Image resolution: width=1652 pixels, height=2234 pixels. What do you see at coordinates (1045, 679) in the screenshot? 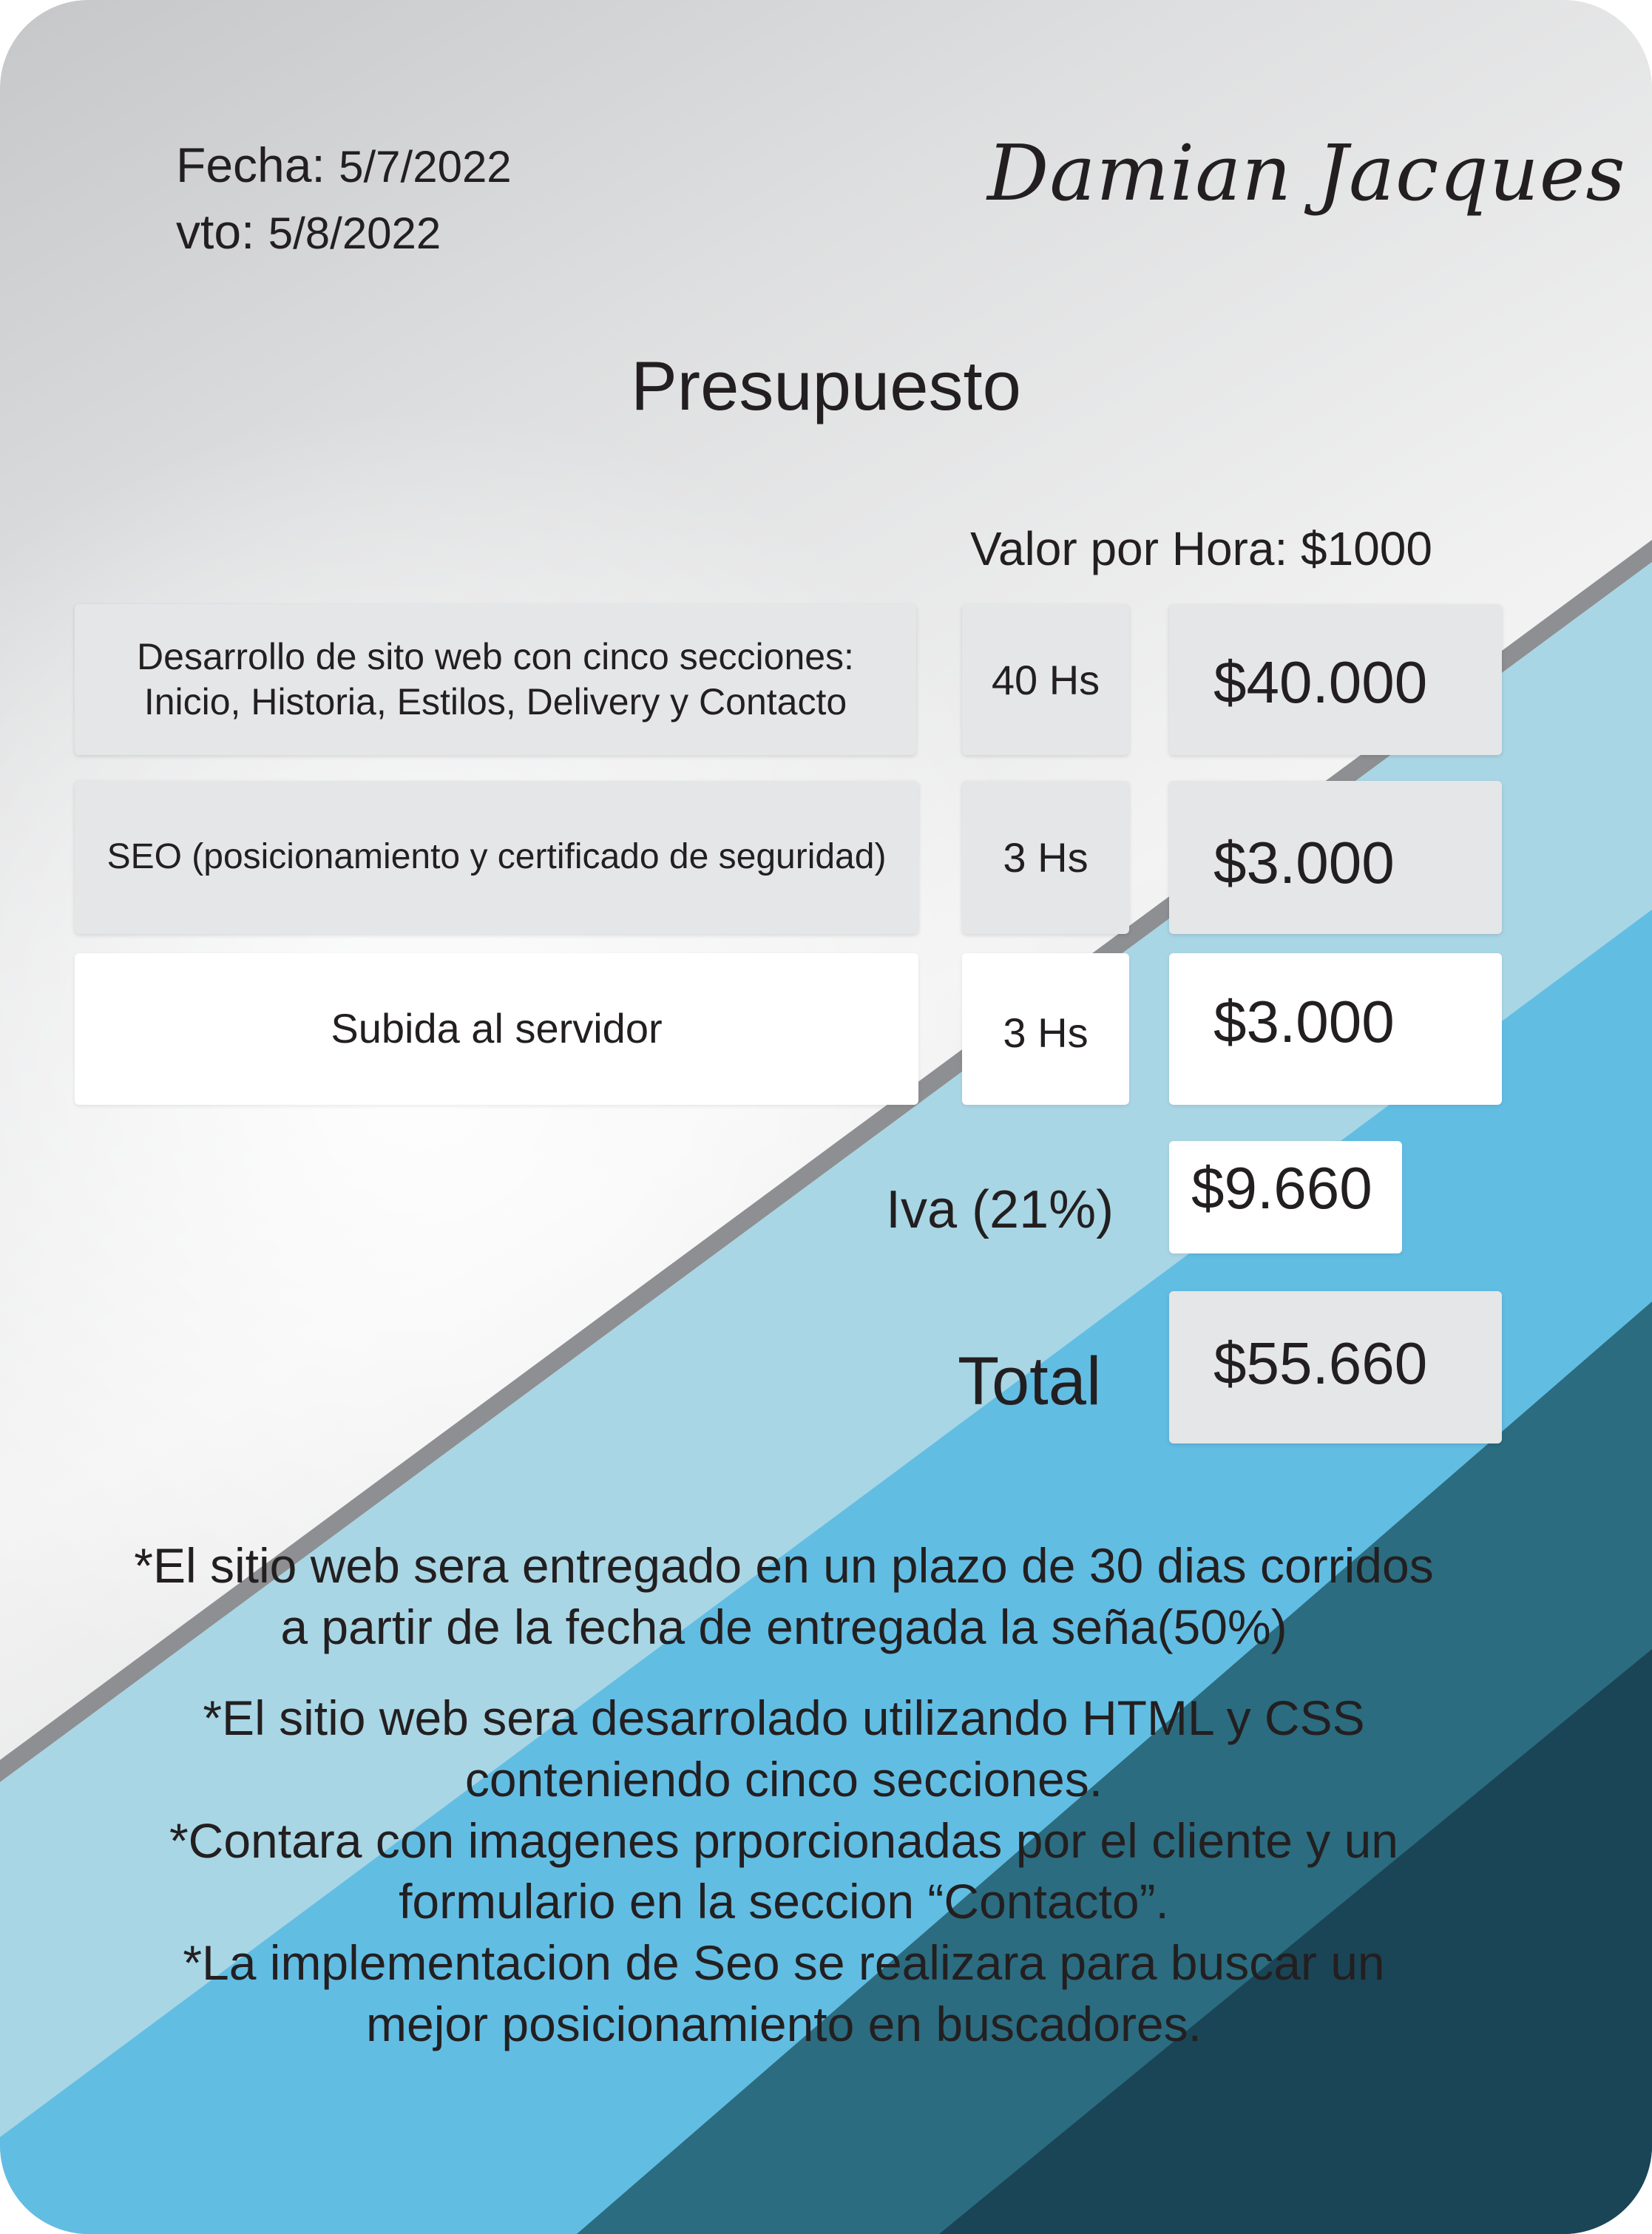
I see `item-1-hours: 40 Hs` at bounding box center [1045, 679].